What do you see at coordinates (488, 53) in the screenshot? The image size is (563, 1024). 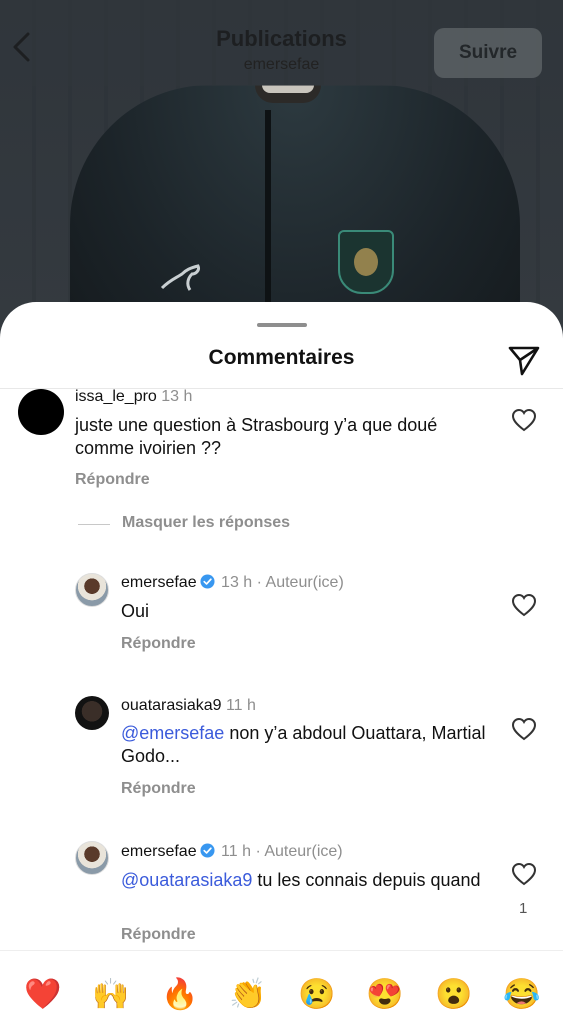 I see `follow-button: Suivre` at bounding box center [488, 53].